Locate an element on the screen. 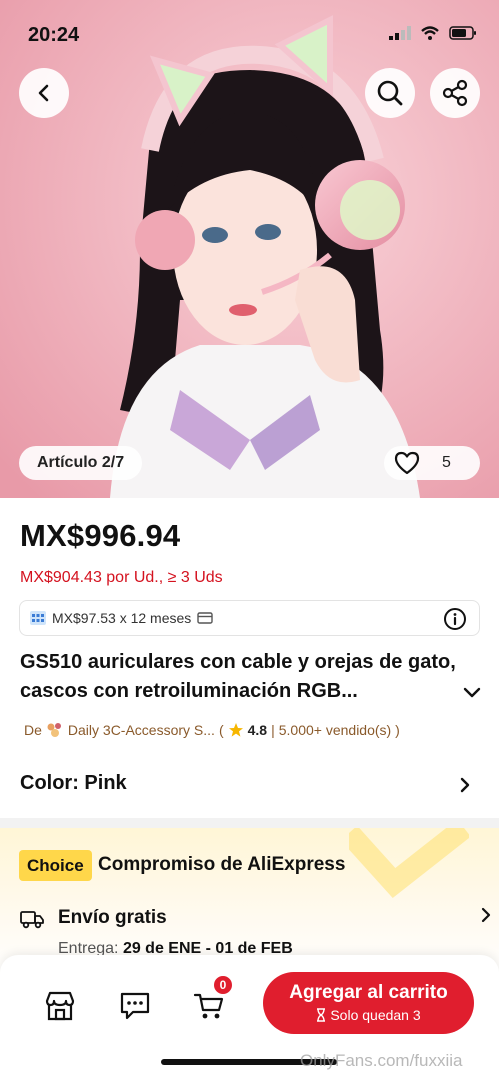  add-to-cart-label: Agregar al carrito is located at coordinates (368, 992).